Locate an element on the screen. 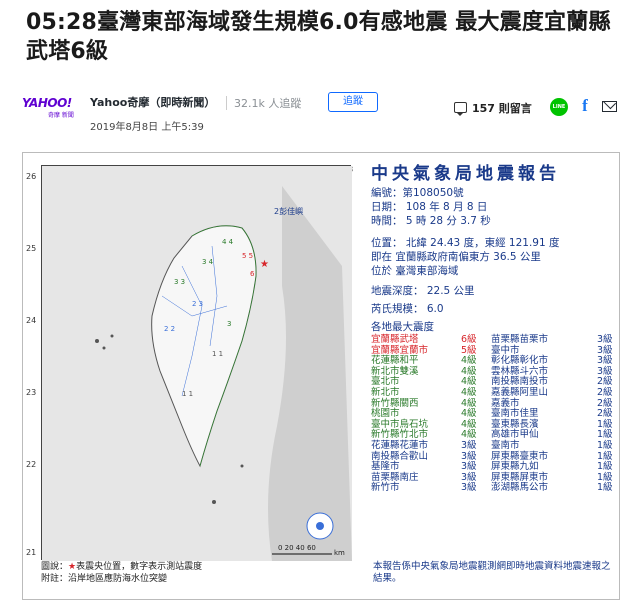 The height and width of the screenshot is (600, 641). intensity-station: 花蓮縣花蓮市 is located at coordinates (400, 445).